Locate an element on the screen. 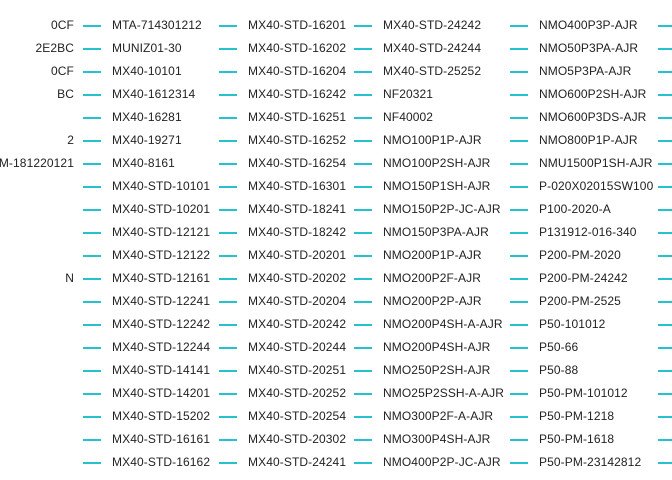 The image size is (672, 480). part-list-item: MX40-STD-14141 is located at coordinates (146, 370).